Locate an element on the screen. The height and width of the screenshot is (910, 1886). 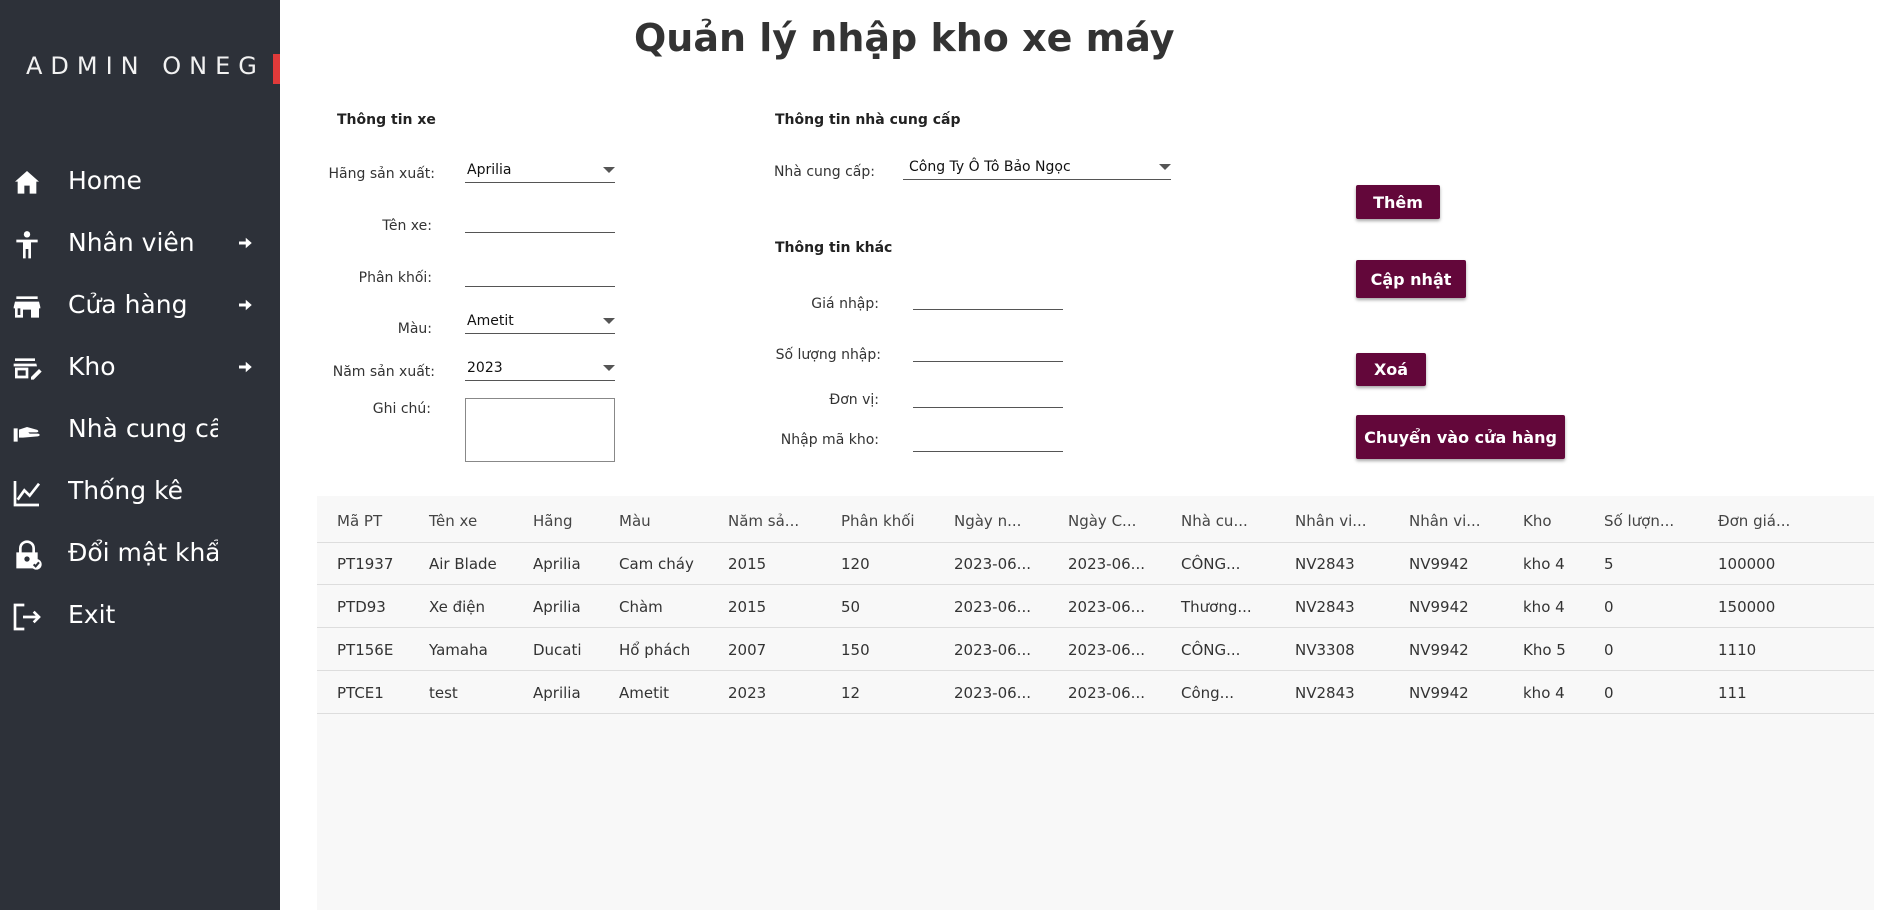
column-header: Hãng is located at coordinates (553, 521).